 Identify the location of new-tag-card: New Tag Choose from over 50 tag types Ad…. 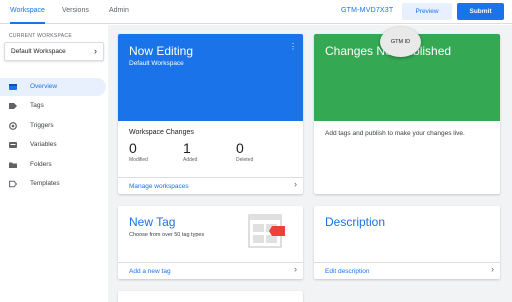
(210, 242).